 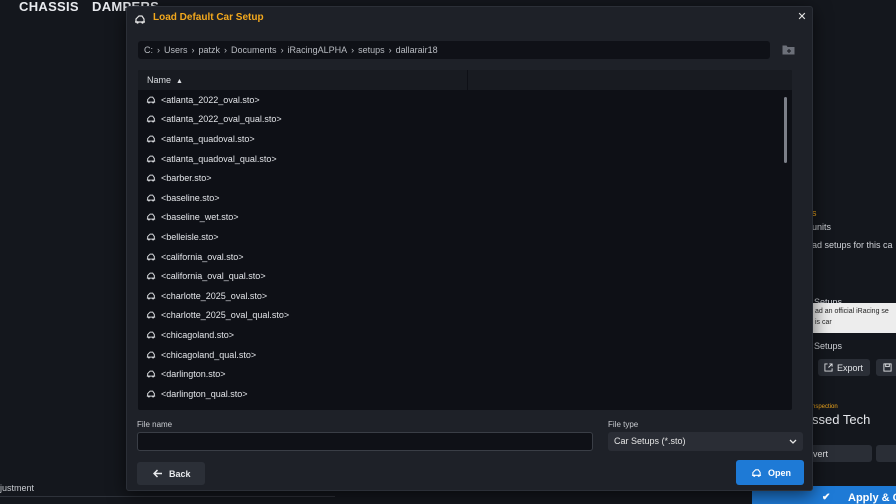 What do you see at coordinates (318, 50) in the screenshot?
I see `breadcrumb-item: iRacingALPHA` at bounding box center [318, 50].